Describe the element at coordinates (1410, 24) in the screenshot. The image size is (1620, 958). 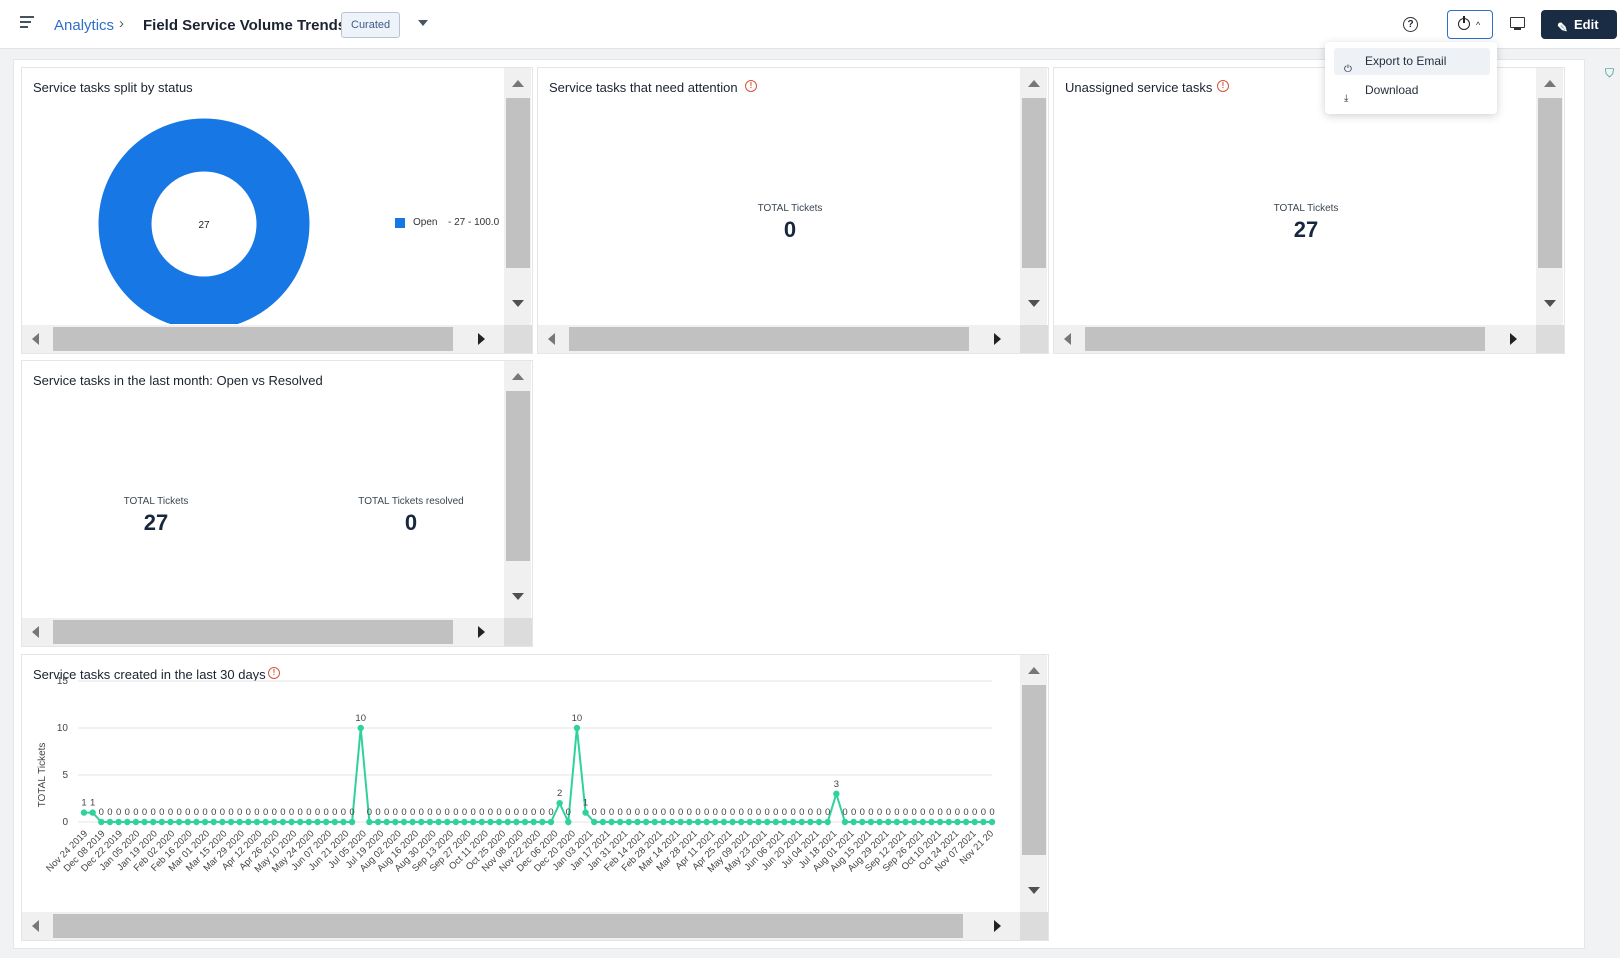
I see `help-icon: ?` at that location.